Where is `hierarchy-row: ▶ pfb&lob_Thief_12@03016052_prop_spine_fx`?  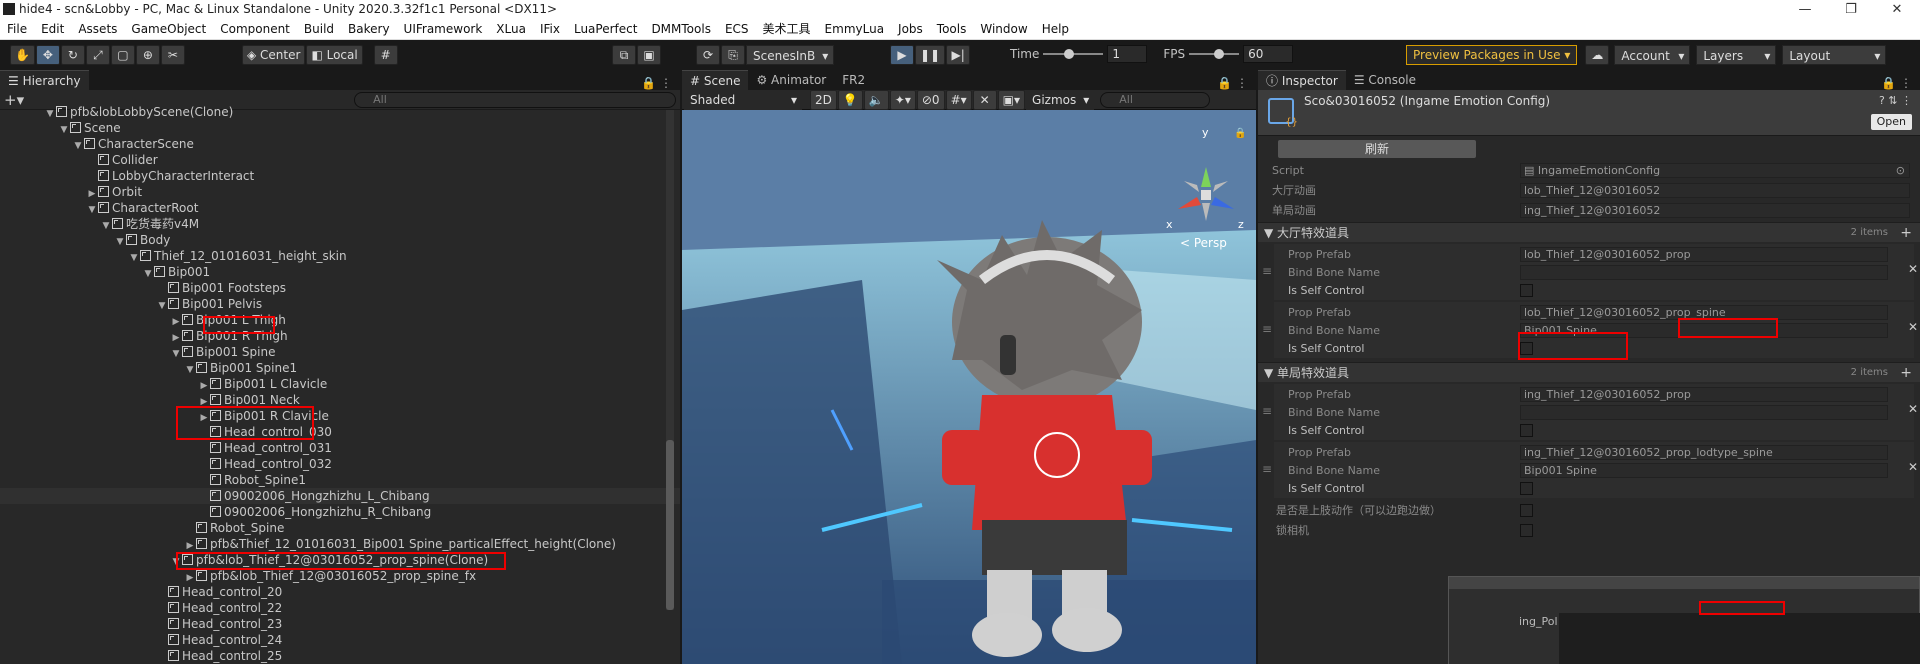 hierarchy-row: ▶ pfb&lob_Thief_12@03016052_prop_spine_fx is located at coordinates (340, 576).